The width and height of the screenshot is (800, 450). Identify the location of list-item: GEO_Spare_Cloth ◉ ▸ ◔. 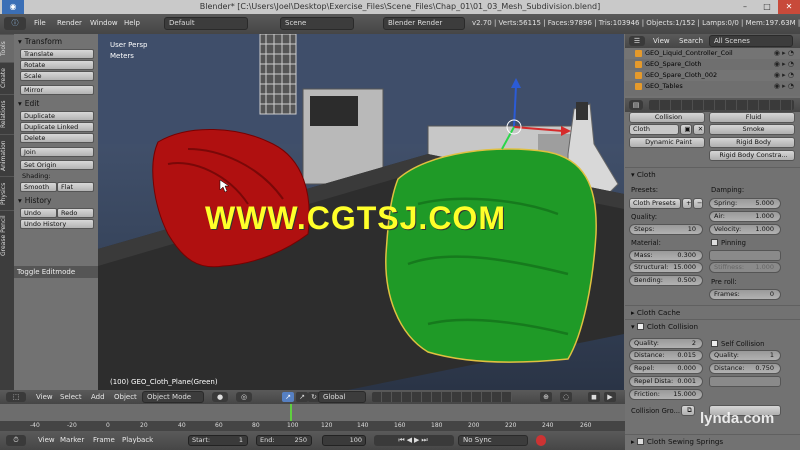
(712, 64).